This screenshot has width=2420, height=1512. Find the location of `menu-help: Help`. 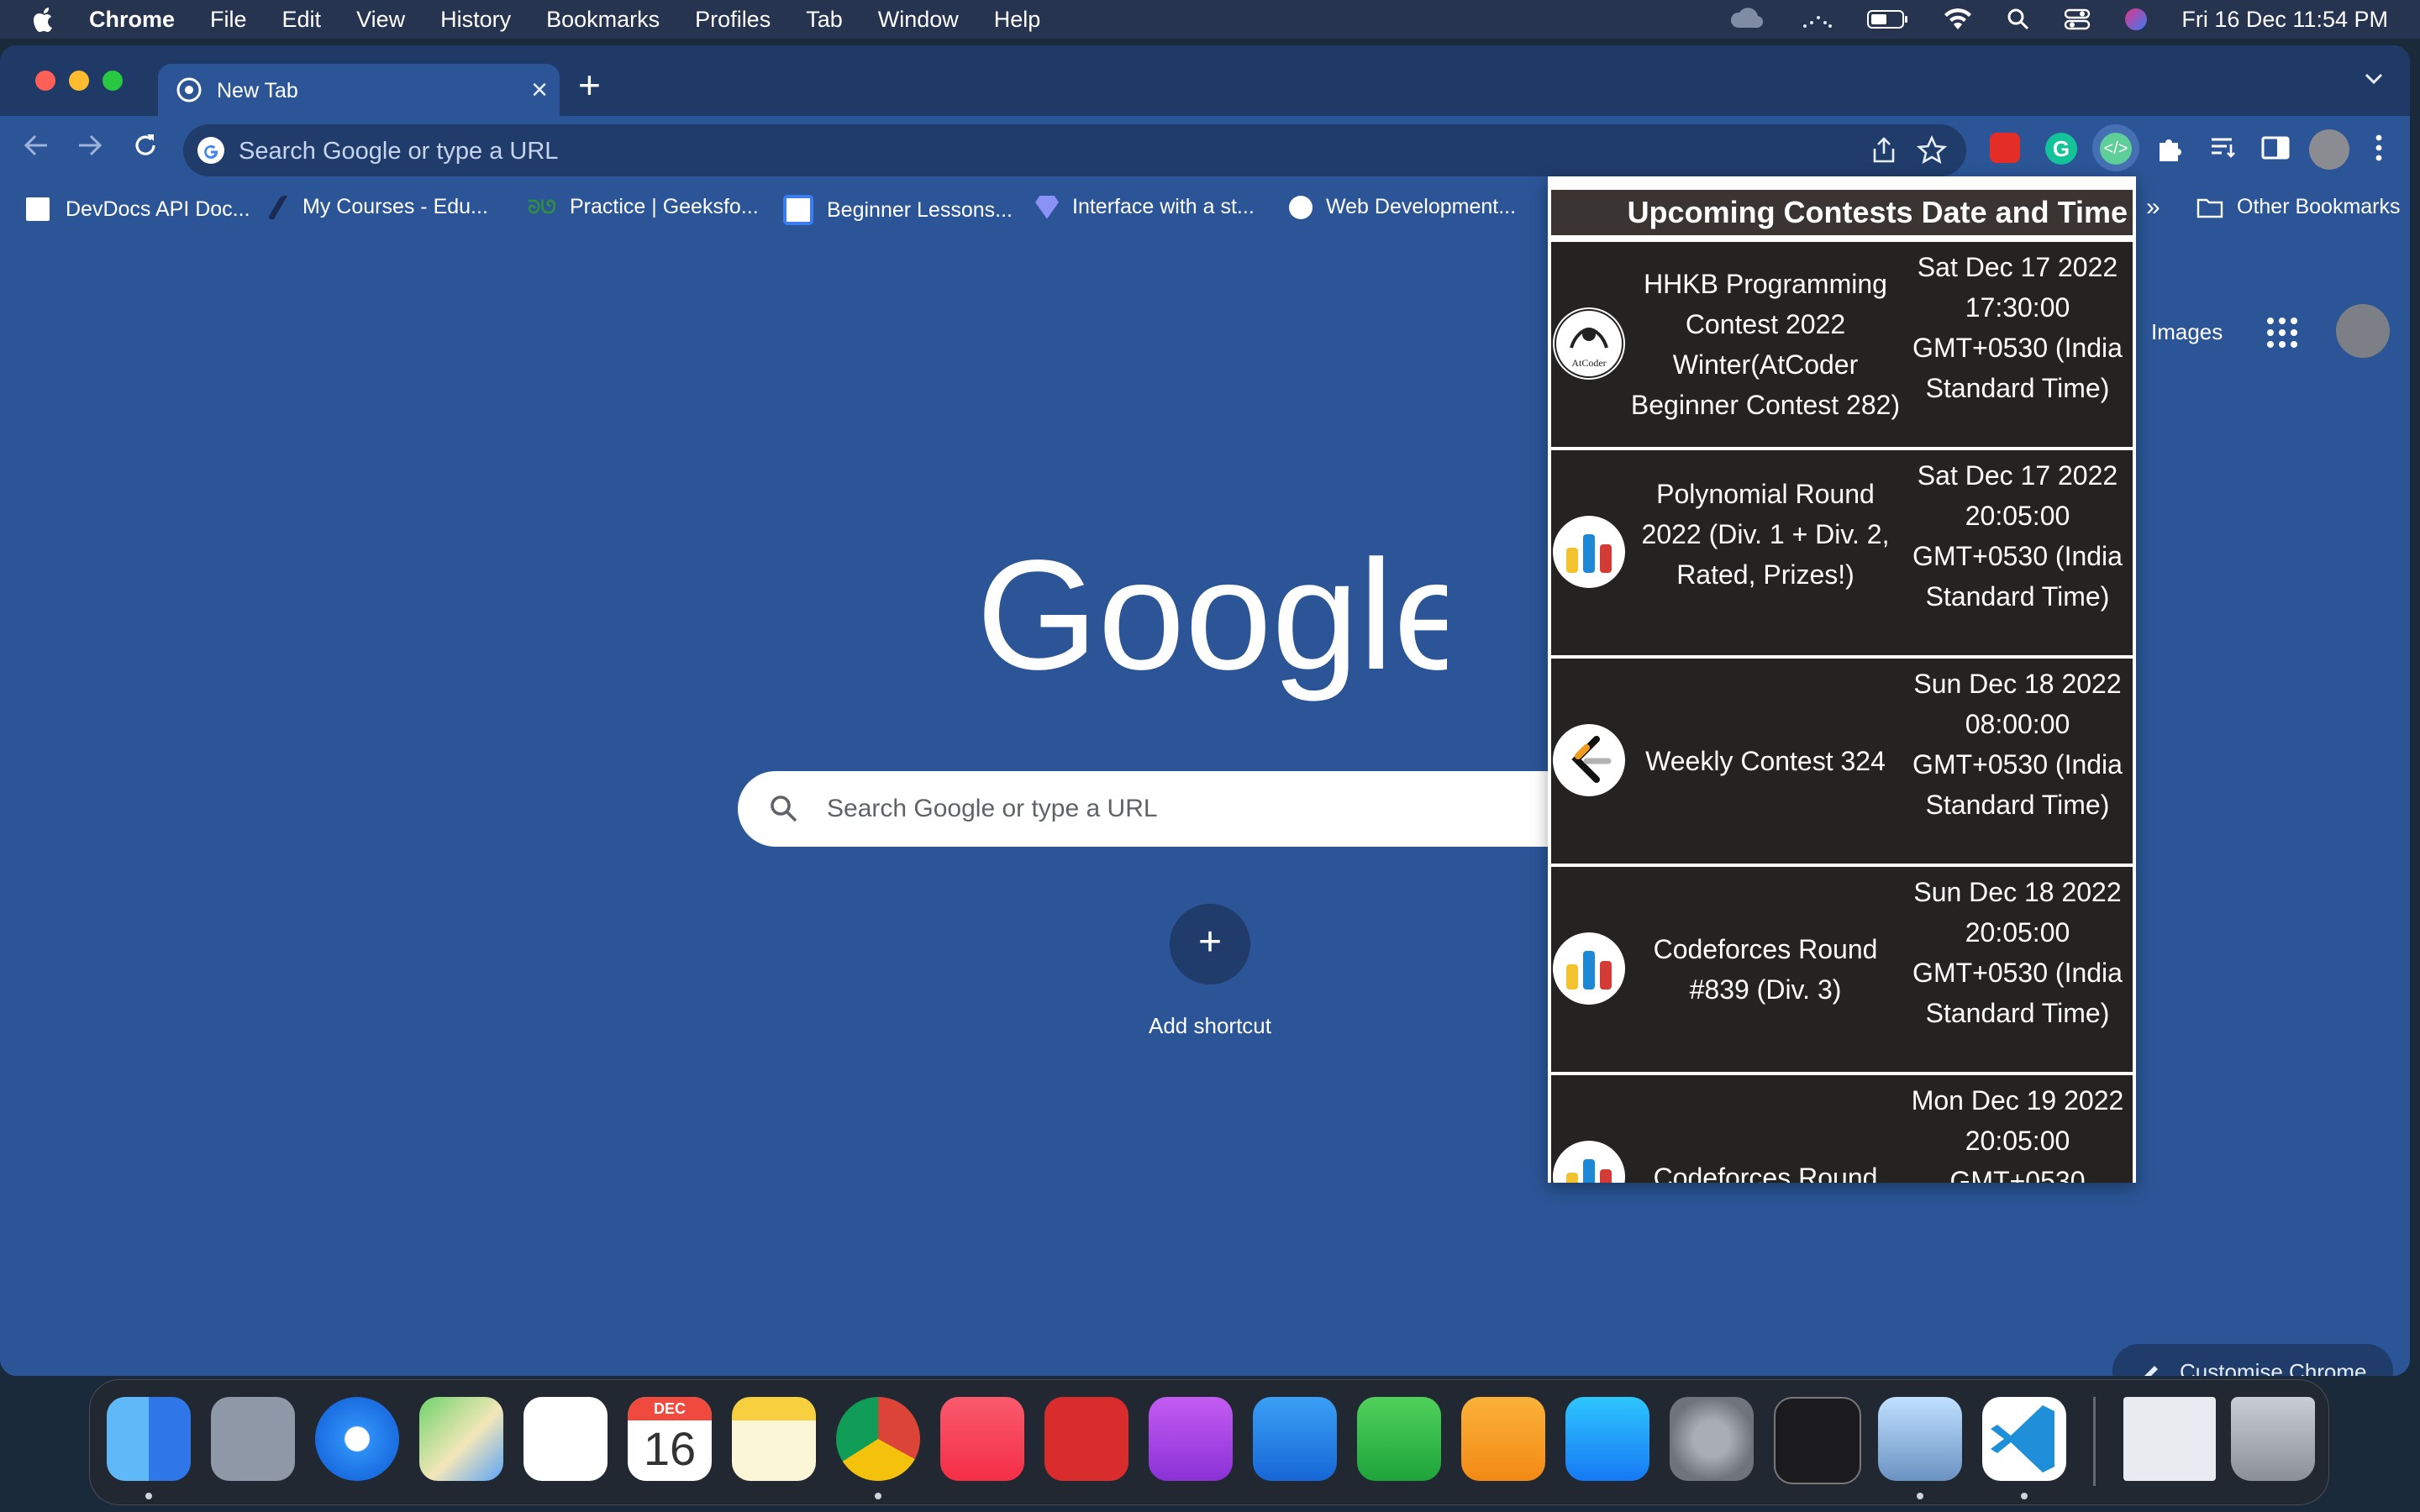

menu-help: Help is located at coordinates (1018, 20).